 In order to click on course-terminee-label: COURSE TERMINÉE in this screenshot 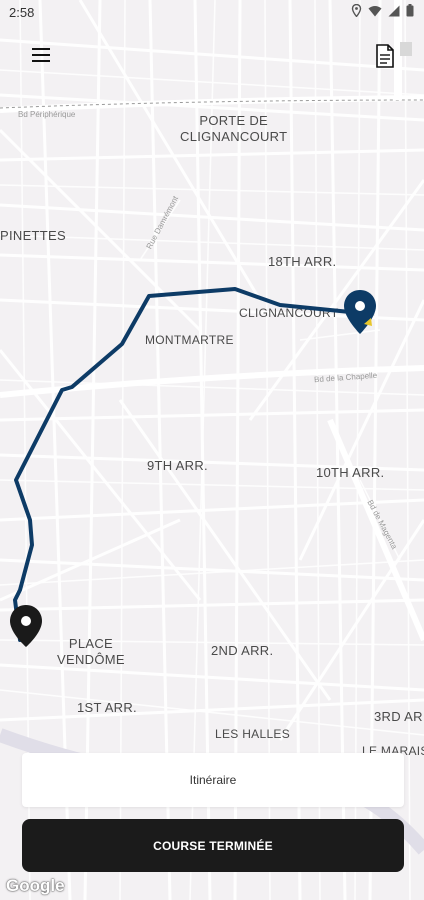, I will do `click(213, 845)`.